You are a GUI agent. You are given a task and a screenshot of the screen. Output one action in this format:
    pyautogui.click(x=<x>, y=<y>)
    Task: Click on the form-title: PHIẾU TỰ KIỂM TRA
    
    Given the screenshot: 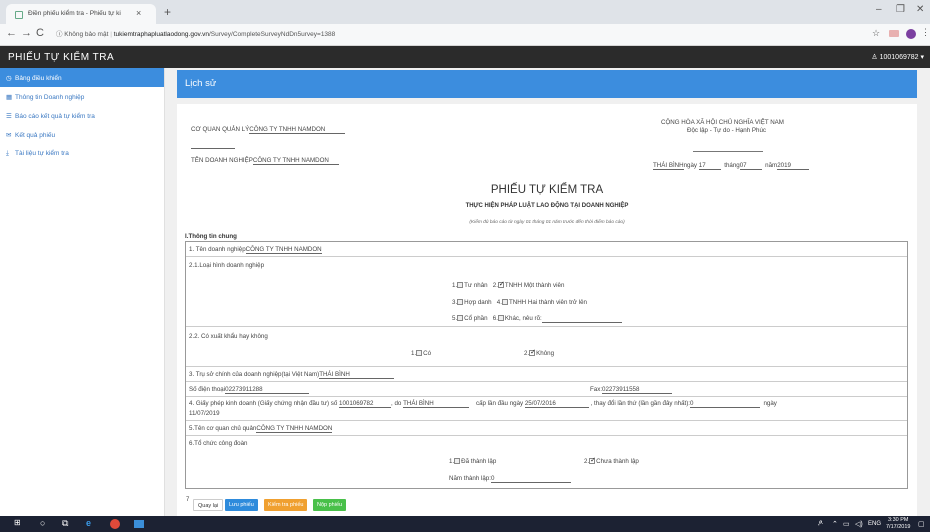 What is the action you would take?
    pyautogui.click(x=547, y=190)
    